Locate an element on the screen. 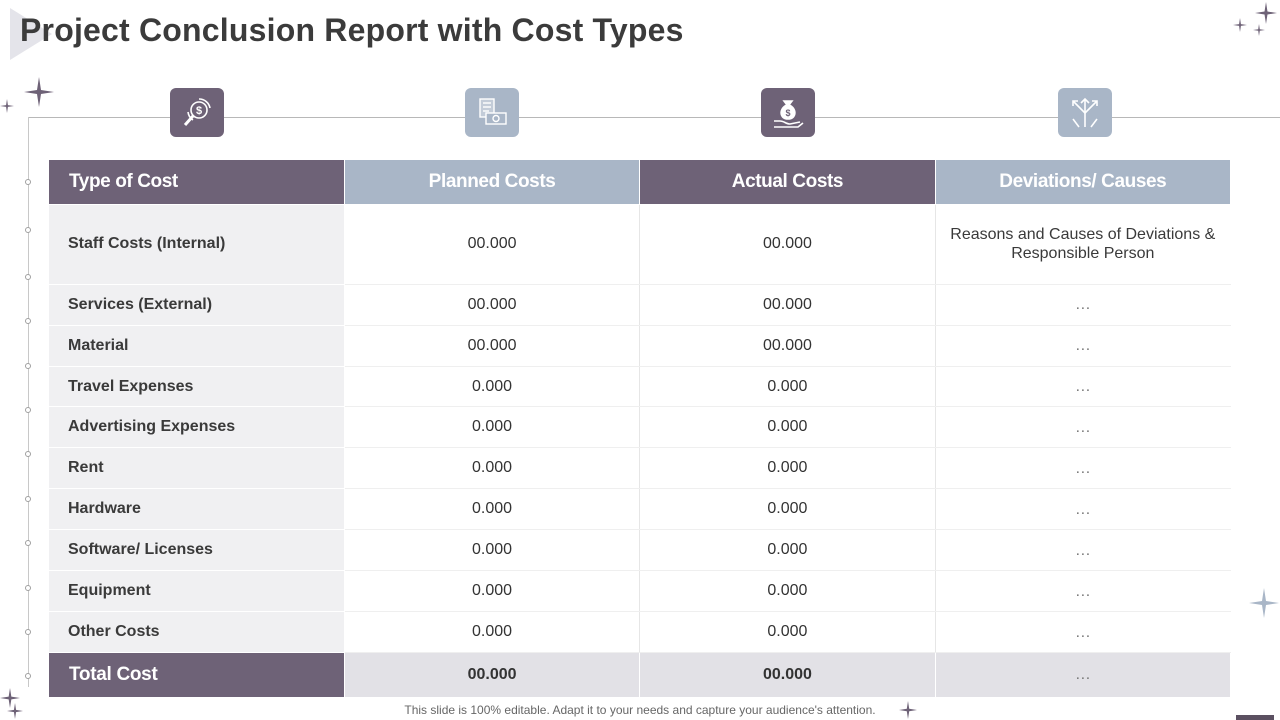  diverging-arrows-icon is located at coordinates (1085, 112).